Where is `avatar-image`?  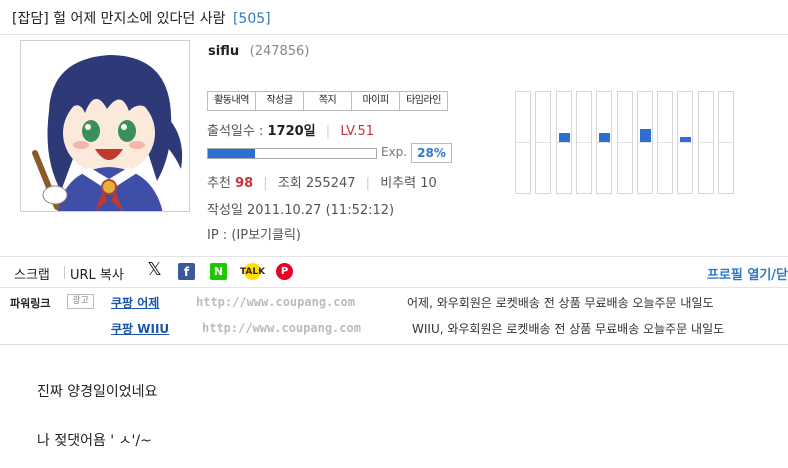
avatar-image is located at coordinates (105, 126).